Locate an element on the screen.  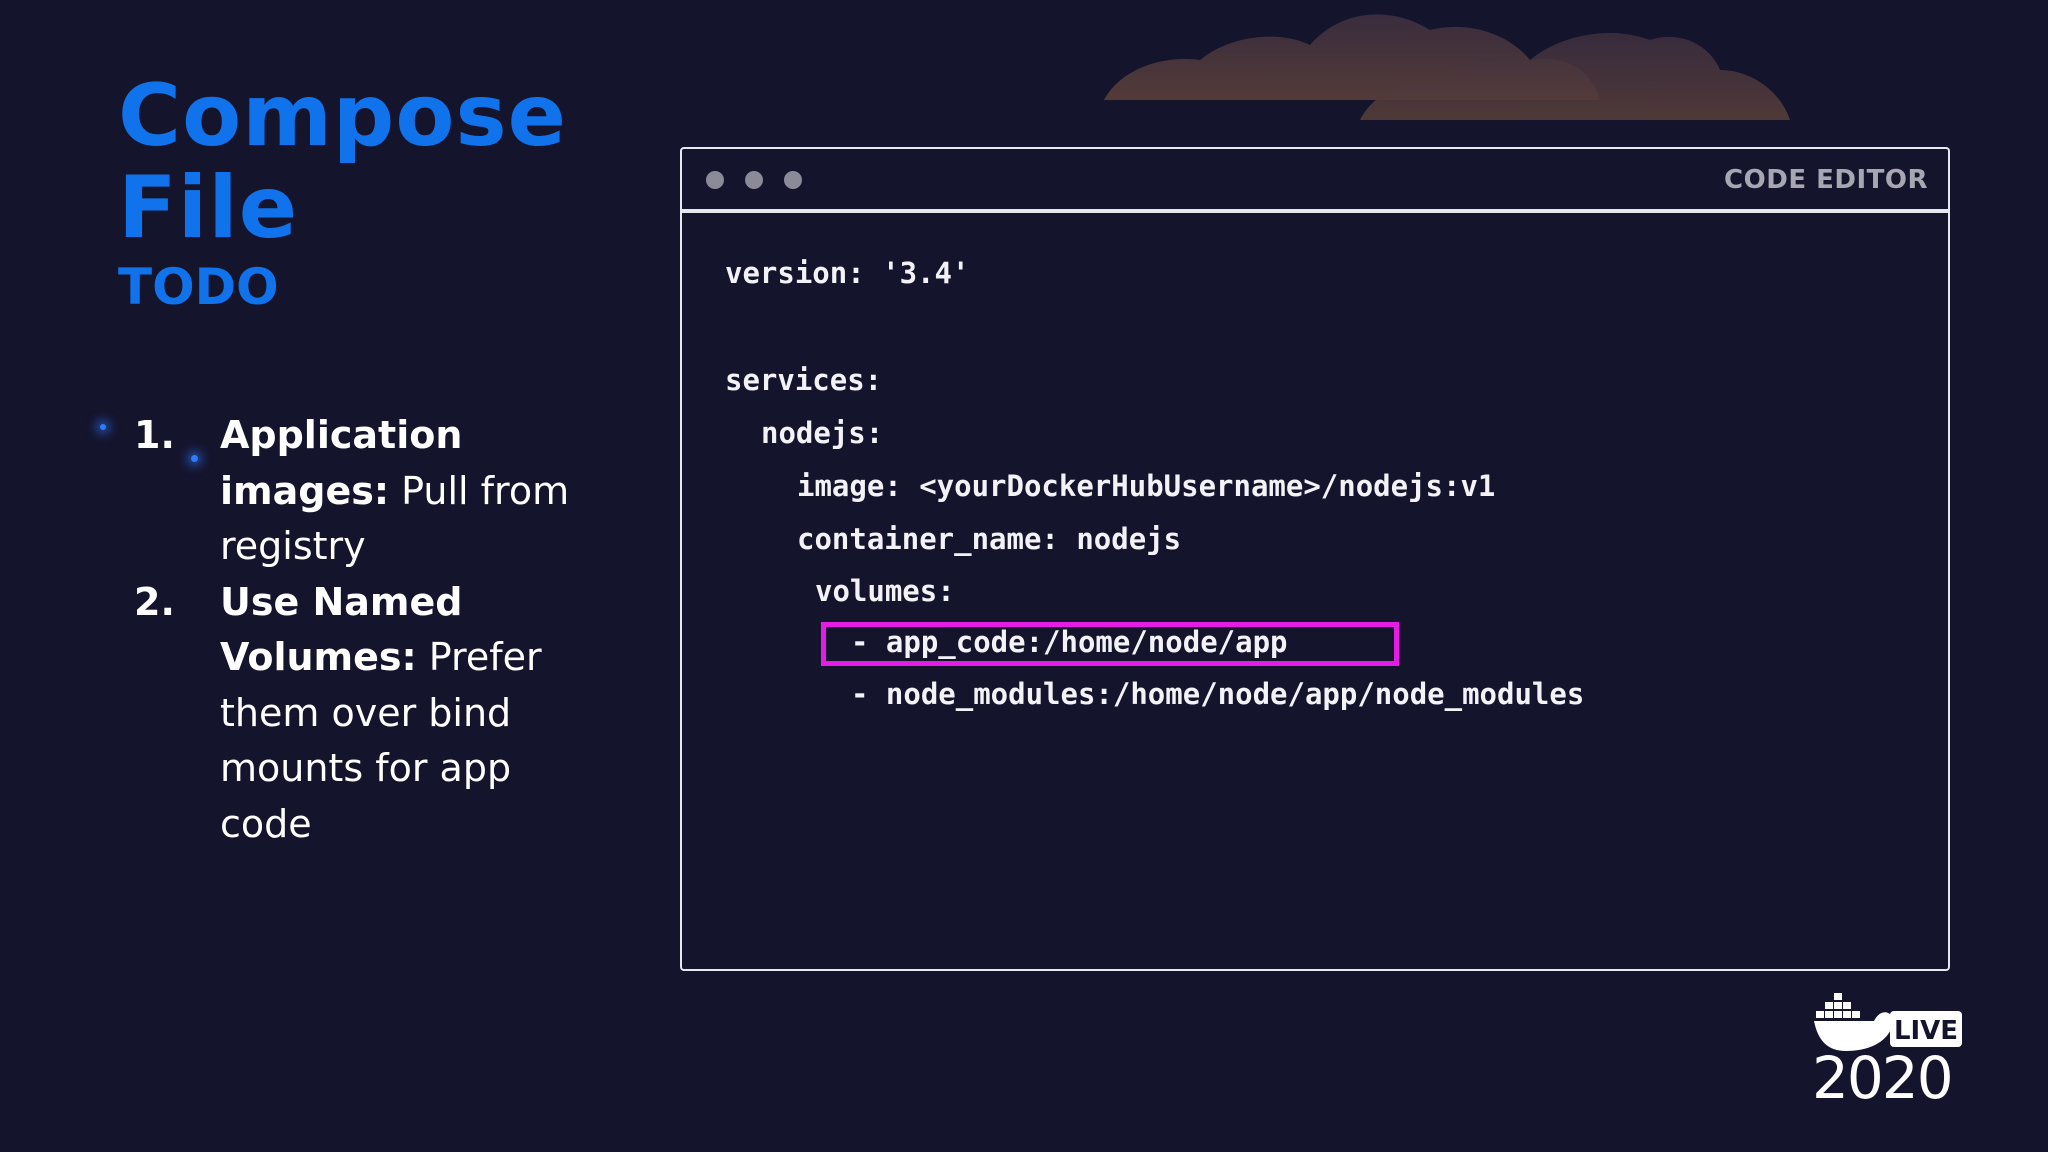
code-highlight-box is located at coordinates (1110, 644).